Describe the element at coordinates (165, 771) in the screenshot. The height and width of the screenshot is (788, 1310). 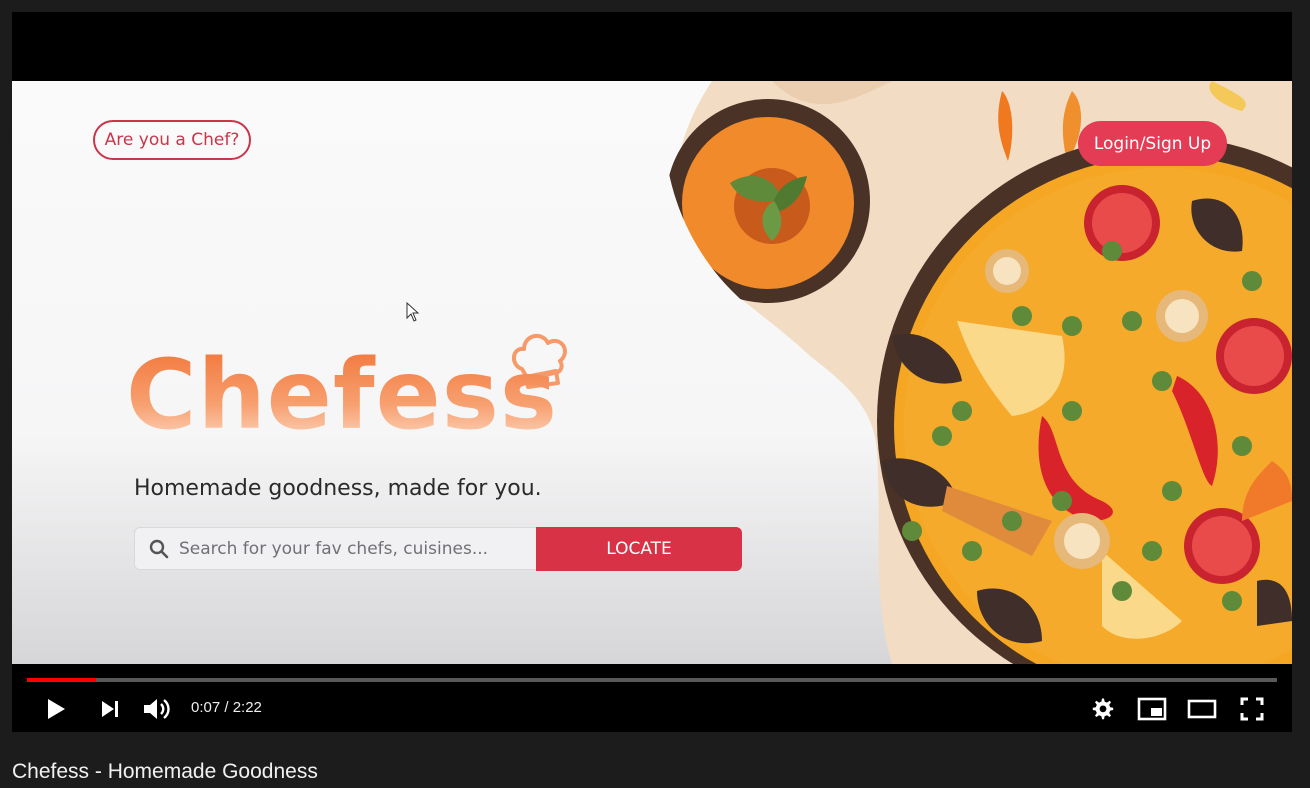
I see `video-title: Chefess - Homemade Goodness` at that location.